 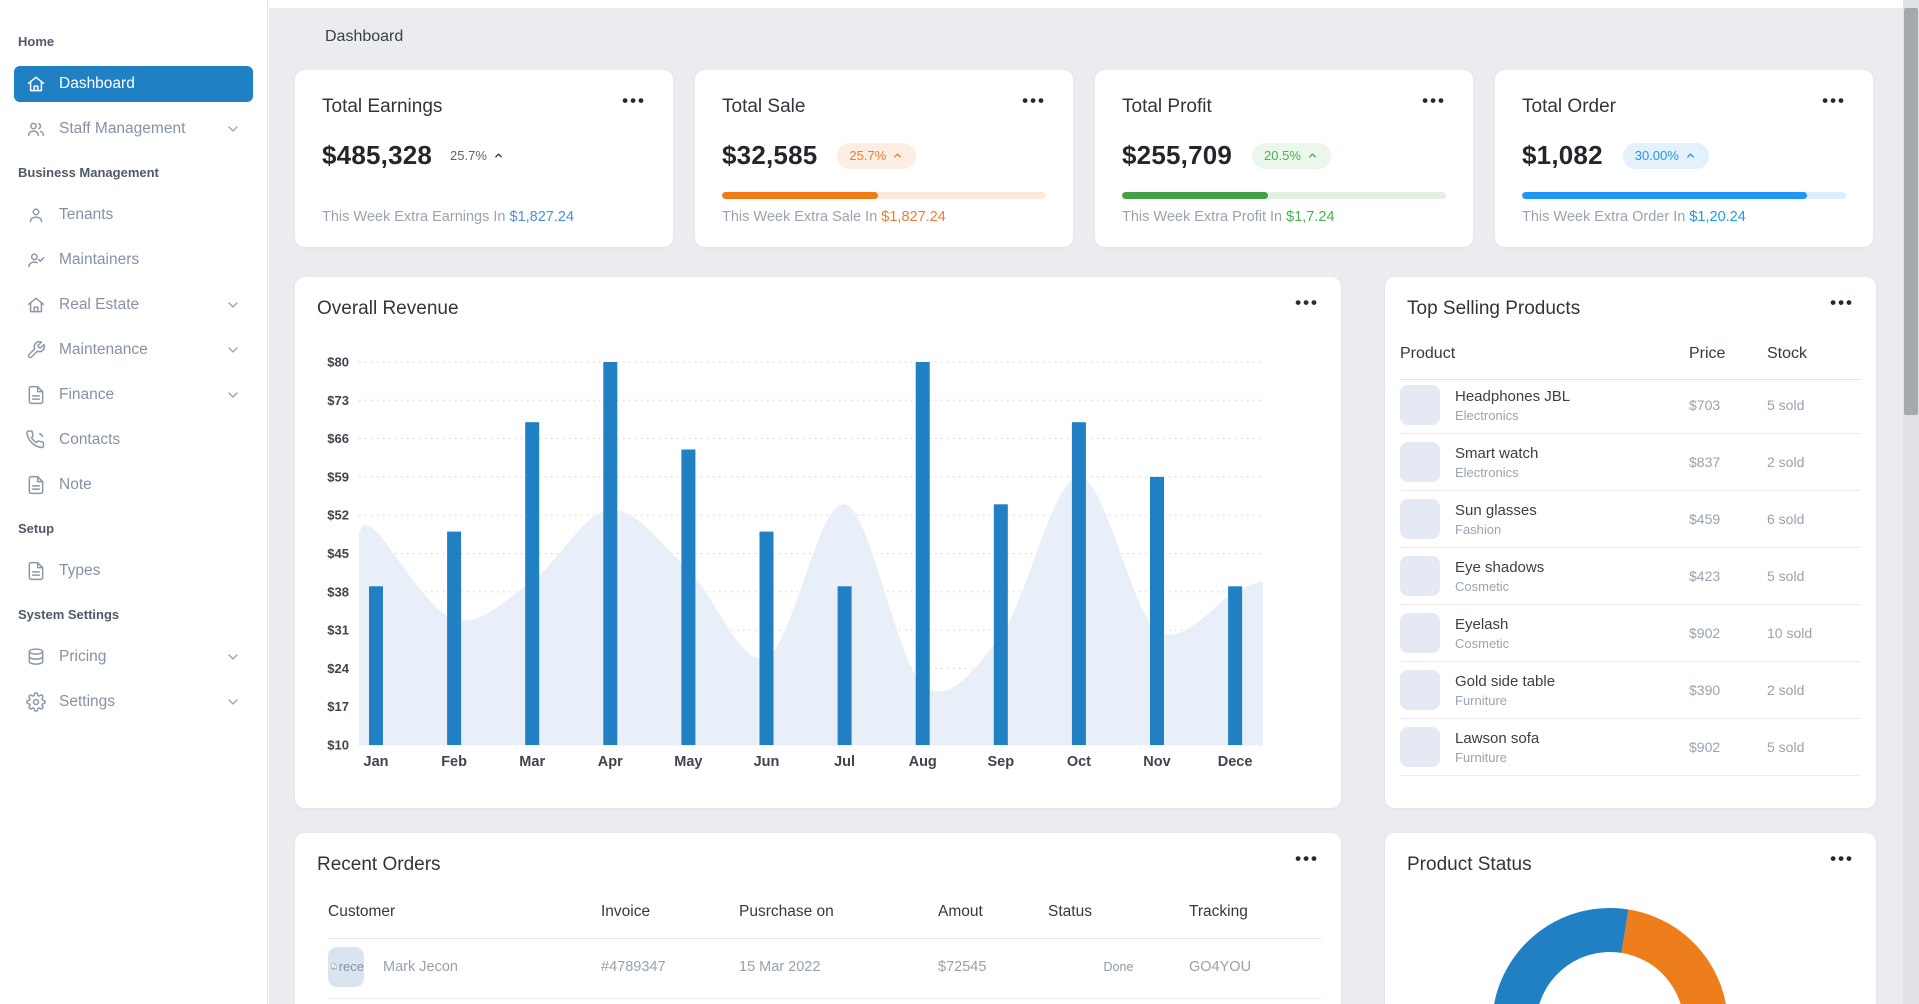 What do you see at coordinates (122, 128) in the screenshot?
I see `sidebar-item-label: Staff Management` at bounding box center [122, 128].